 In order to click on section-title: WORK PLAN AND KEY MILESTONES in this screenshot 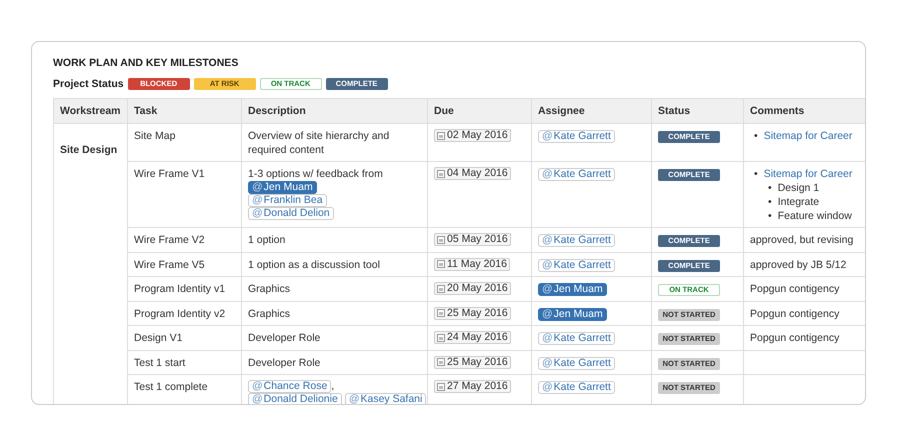, I will do `click(145, 63)`.